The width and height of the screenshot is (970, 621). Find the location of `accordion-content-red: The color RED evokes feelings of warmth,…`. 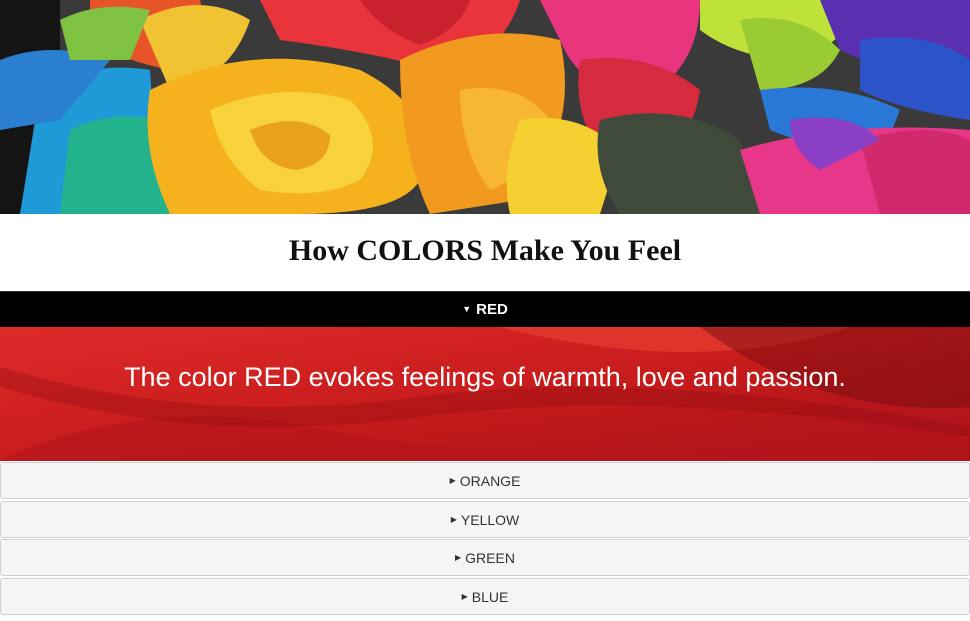

accordion-content-red: The color RED evokes feelings of warmth,… is located at coordinates (485, 377).